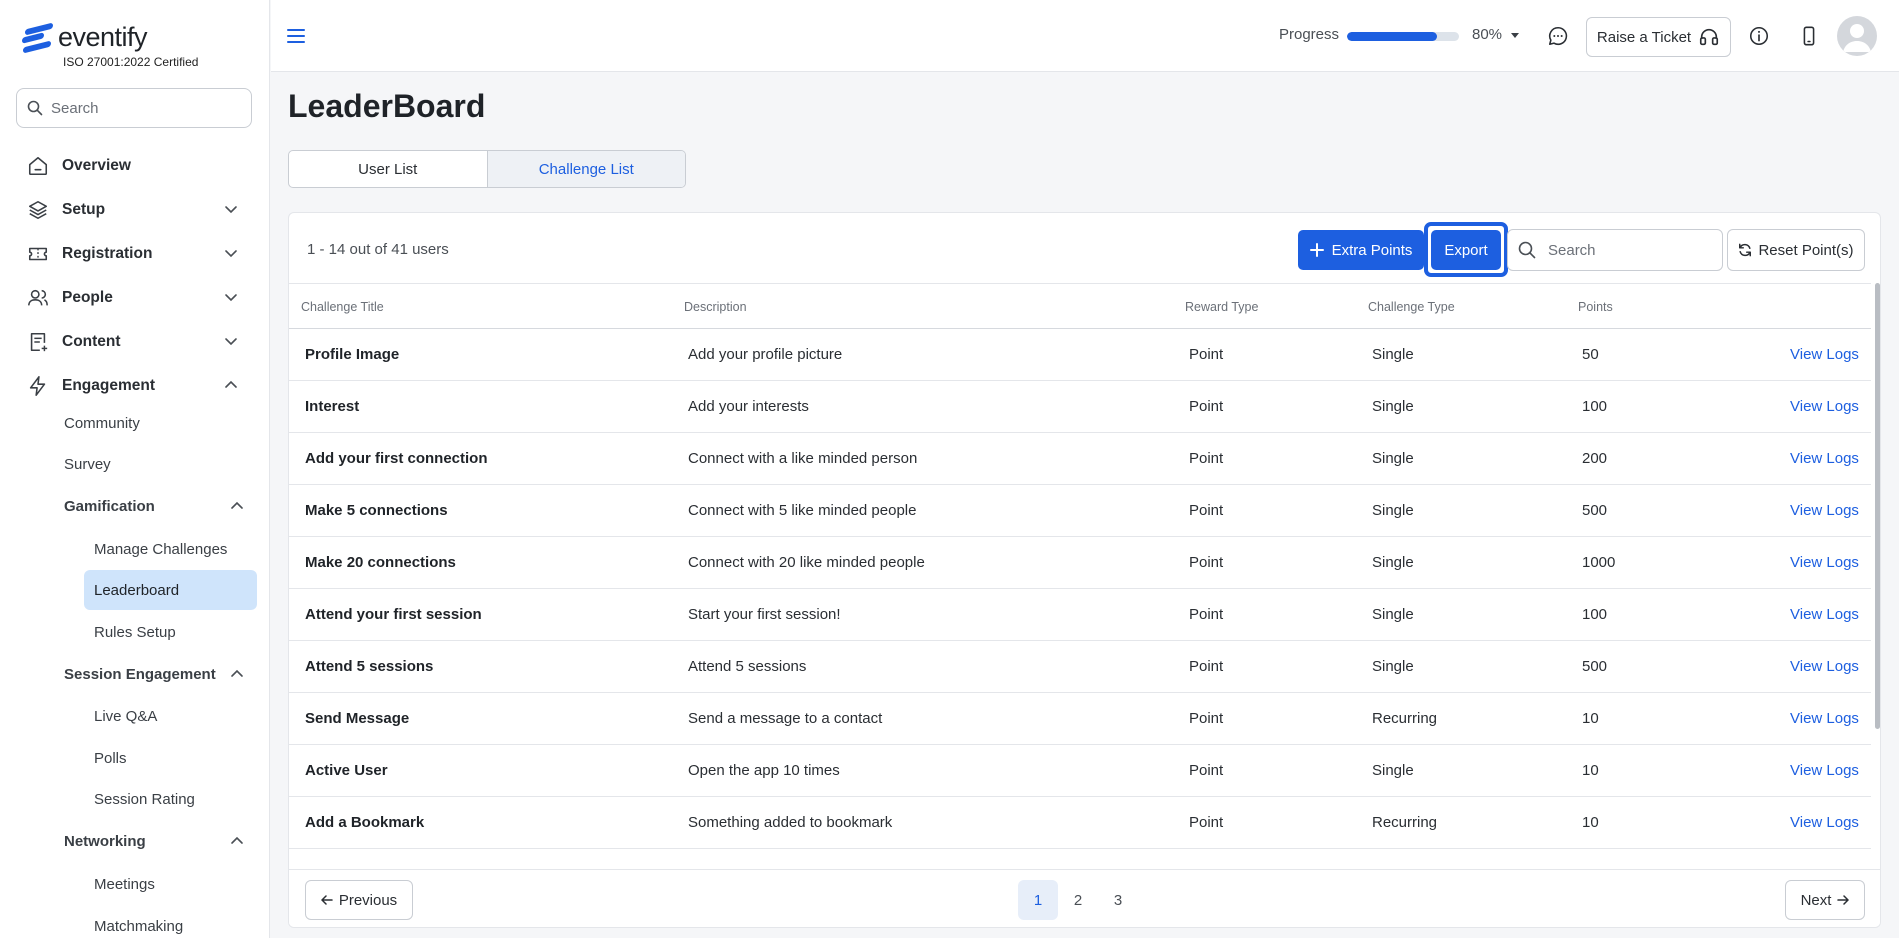 This screenshot has width=1899, height=938. What do you see at coordinates (296, 36) in the screenshot?
I see `menu-icon` at bounding box center [296, 36].